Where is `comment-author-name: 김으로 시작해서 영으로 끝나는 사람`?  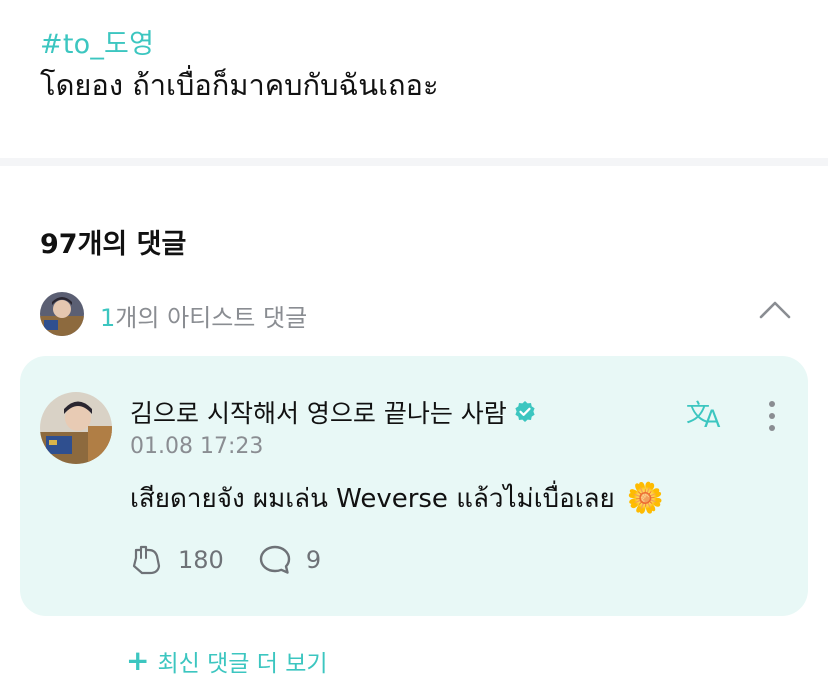
comment-author-name: 김으로 시작해서 영으로 끝나는 사람 is located at coordinates (318, 413).